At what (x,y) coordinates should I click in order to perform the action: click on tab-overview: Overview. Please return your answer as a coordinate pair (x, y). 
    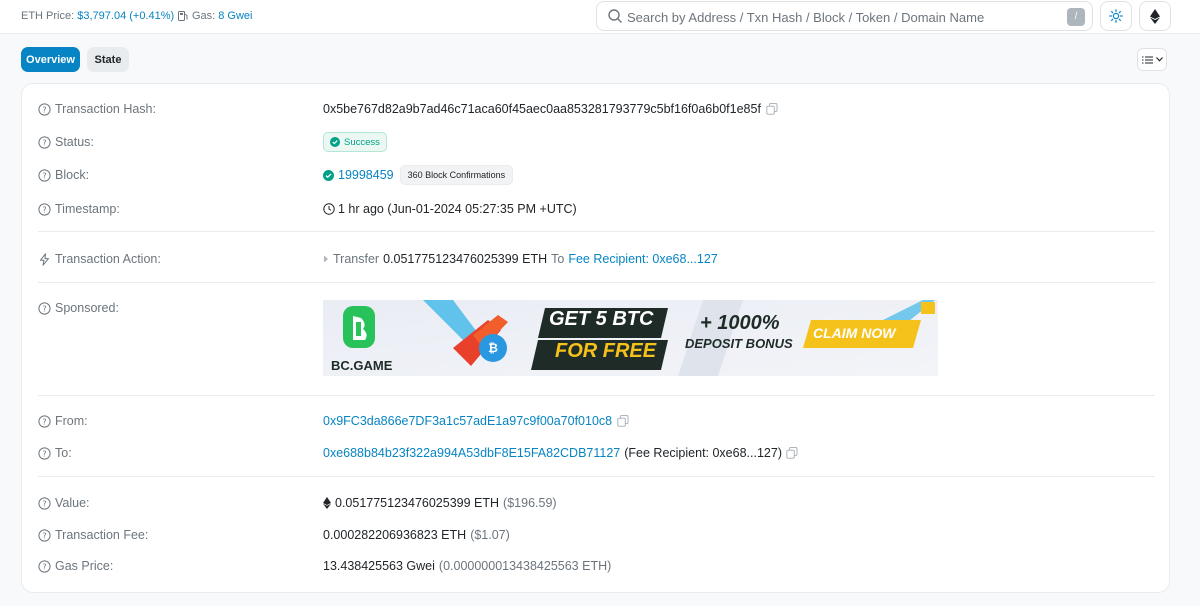
    Looking at the image, I should click on (50, 59).